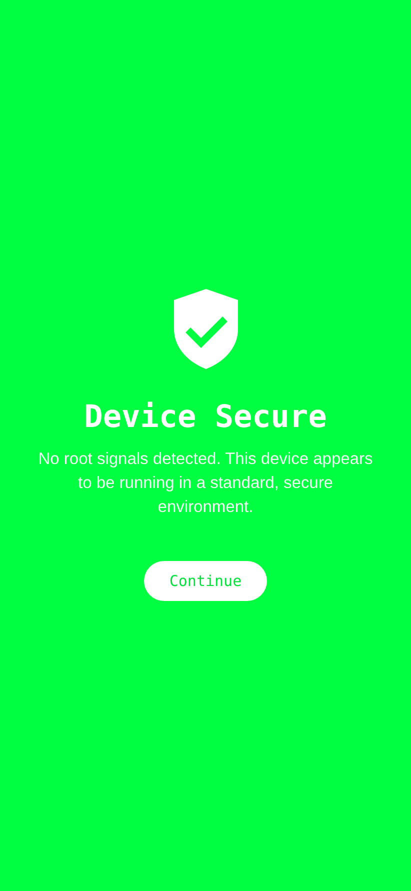  I want to click on status-message: No root signals detected. This device appears to be running in a standard, secure environment., so click(205, 483).